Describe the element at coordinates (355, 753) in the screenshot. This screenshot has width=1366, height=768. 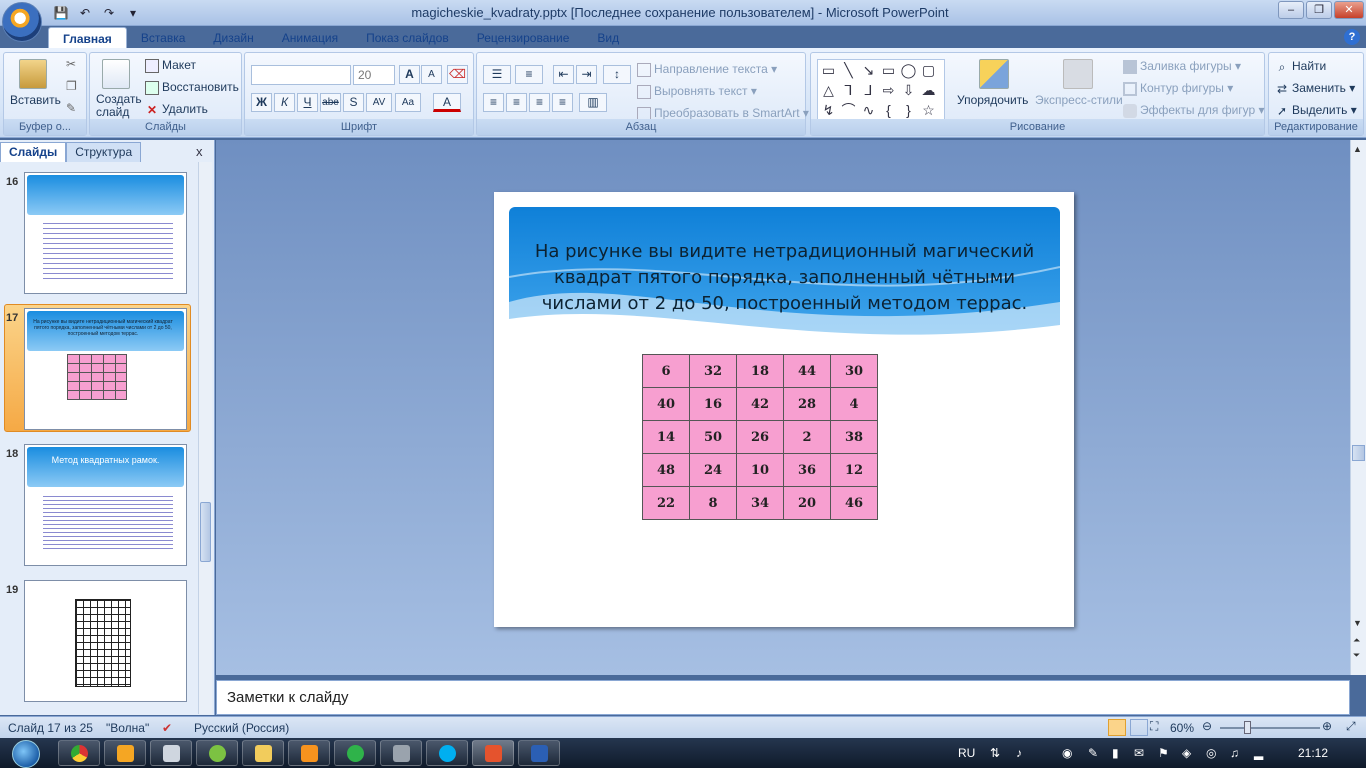
I see `taskbar-app7` at that location.